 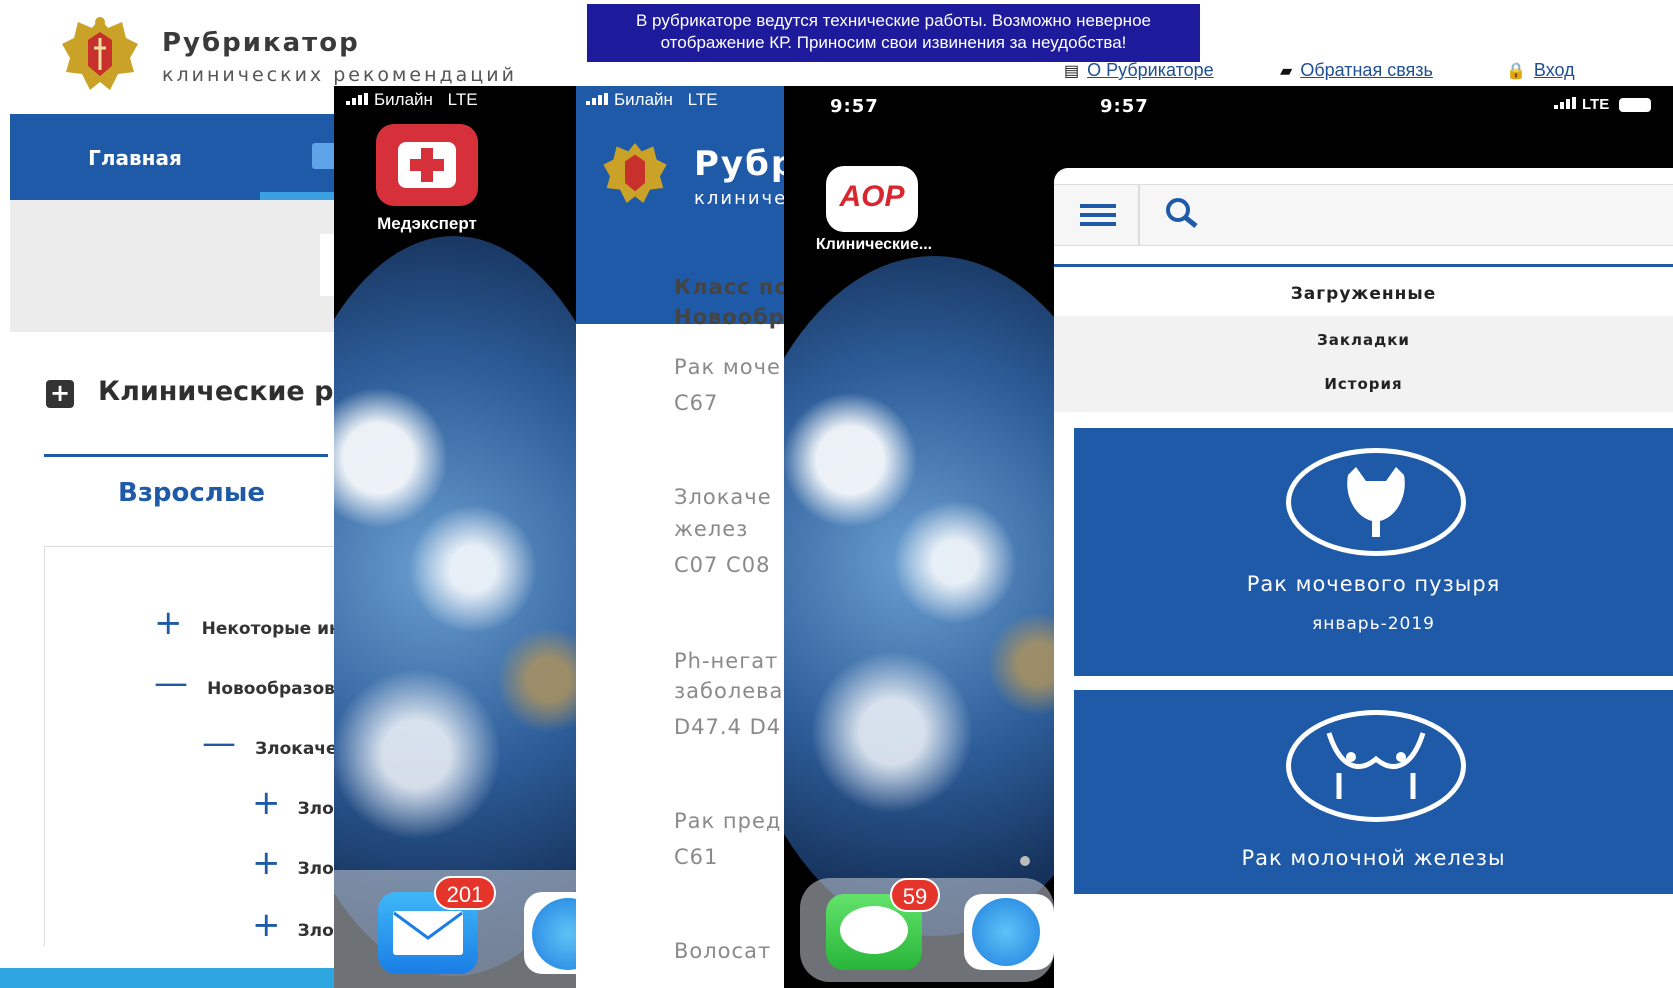 What do you see at coordinates (172, 266) in the screenshot?
I see `search-band` at bounding box center [172, 266].